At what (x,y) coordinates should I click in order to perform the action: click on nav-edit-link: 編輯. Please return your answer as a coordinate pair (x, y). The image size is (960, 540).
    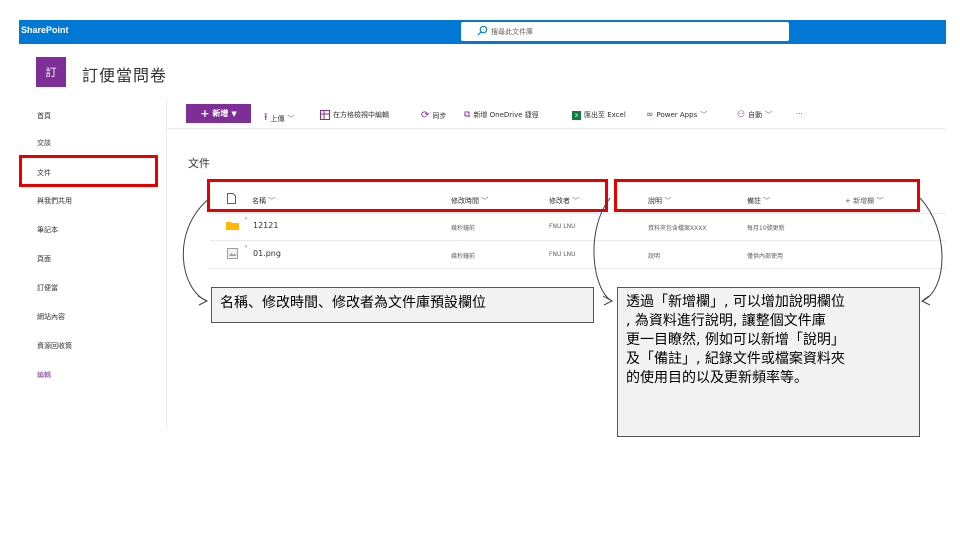
    Looking at the image, I should click on (44, 375).